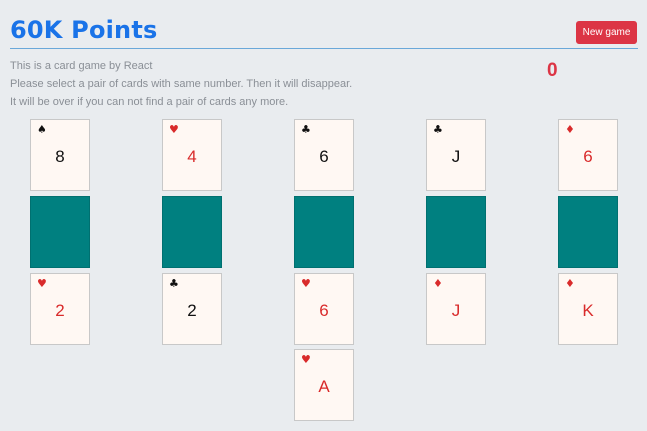  I want to click on card-A-heart: ♥ A, so click(324, 385).